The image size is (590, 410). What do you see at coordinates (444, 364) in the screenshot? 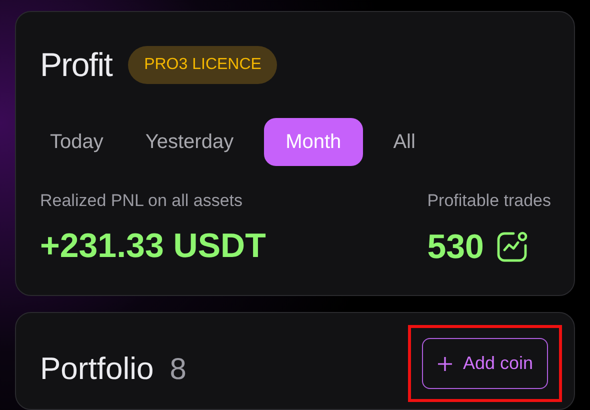
I see `plus-icon` at bounding box center [444, 364].